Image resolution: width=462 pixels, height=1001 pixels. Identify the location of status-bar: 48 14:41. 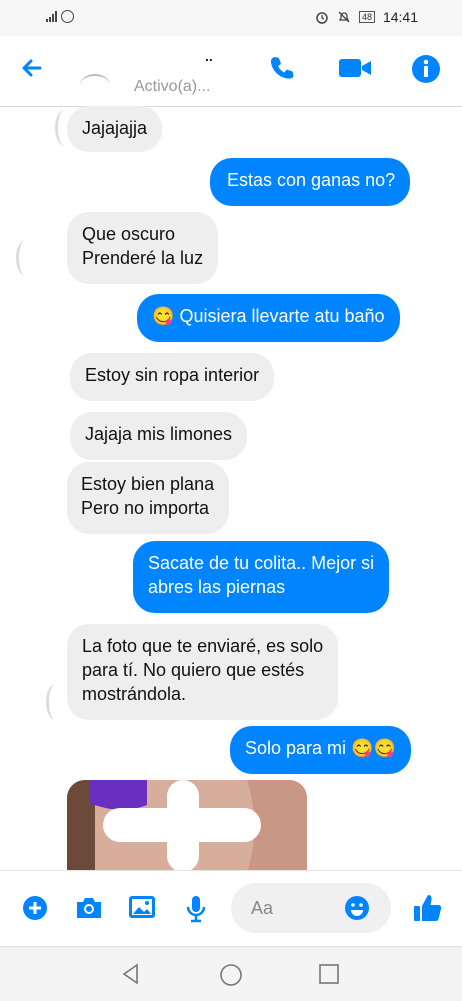
(231, 18).